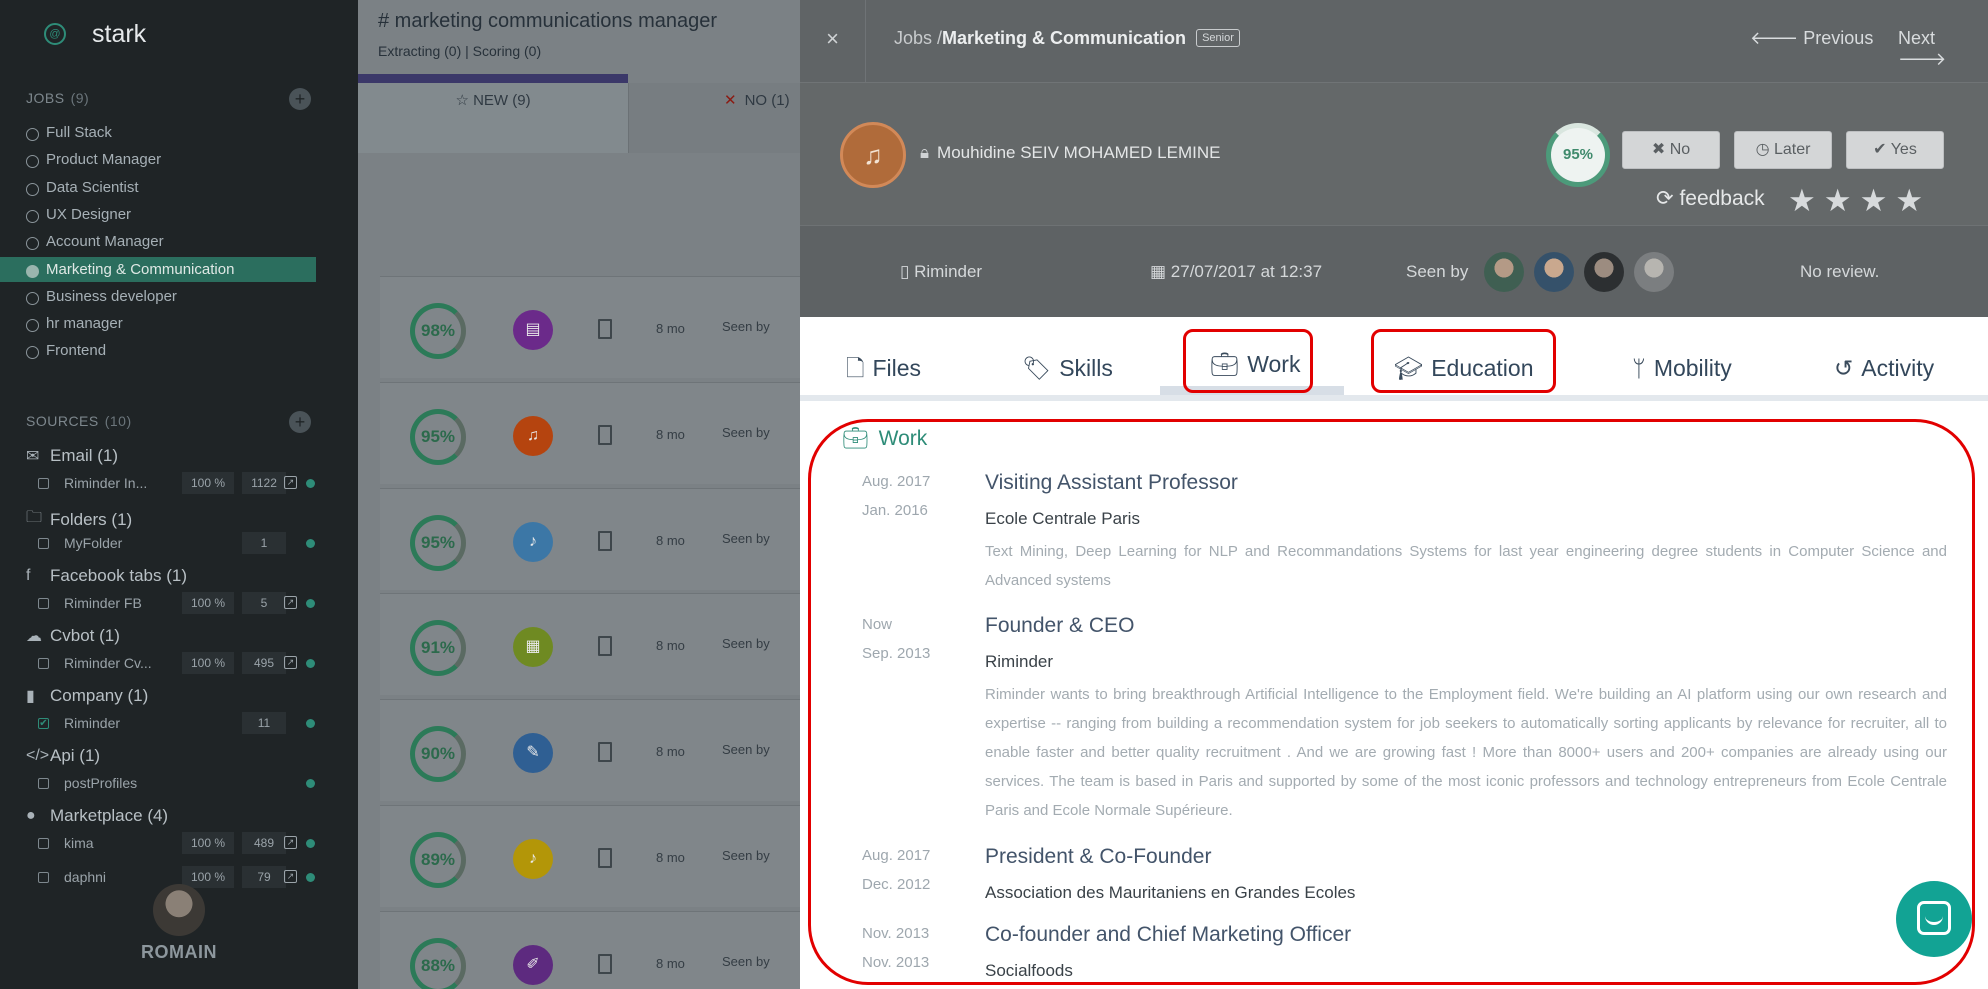 This screenshot has height=989, width=1988. Describe the element at coordinates (178, 483) in the screenshot. I see `source-row: Riminder In... 100 % 1122 ↗` at that location.